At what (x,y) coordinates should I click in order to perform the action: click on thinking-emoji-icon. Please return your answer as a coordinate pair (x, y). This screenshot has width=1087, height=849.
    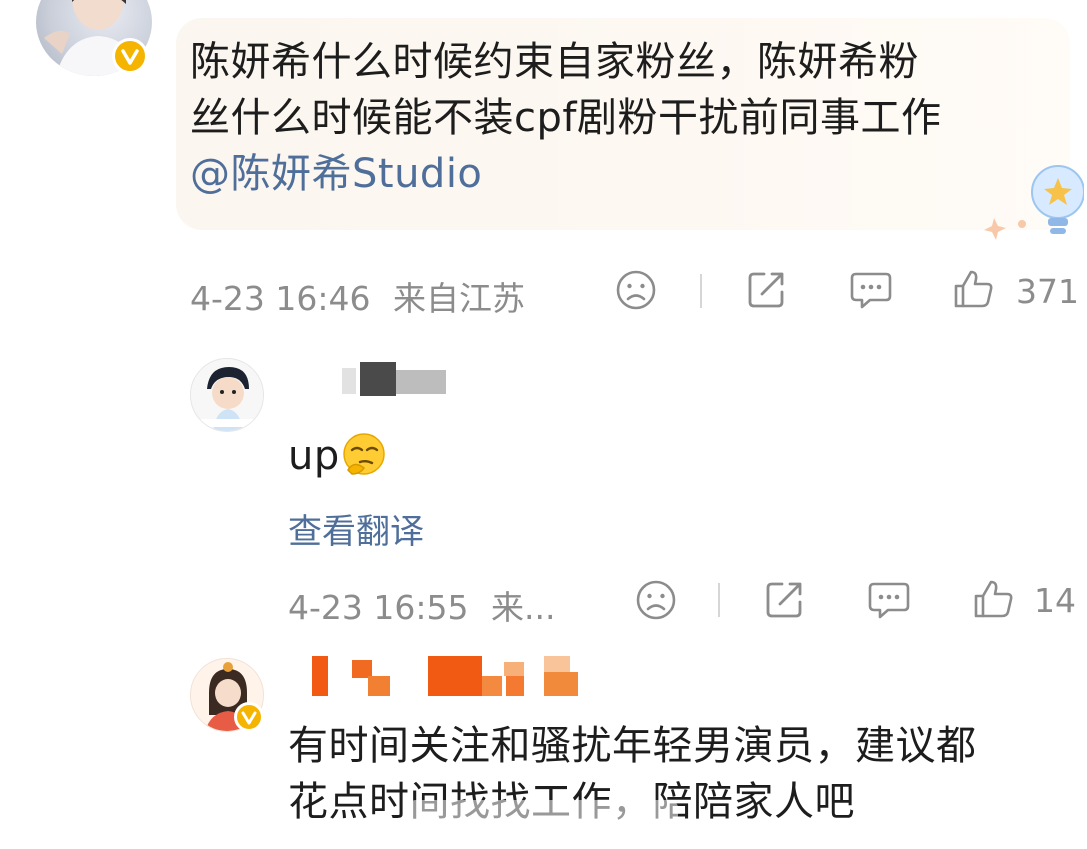
    Looking at the image, I should click on (364, 456).